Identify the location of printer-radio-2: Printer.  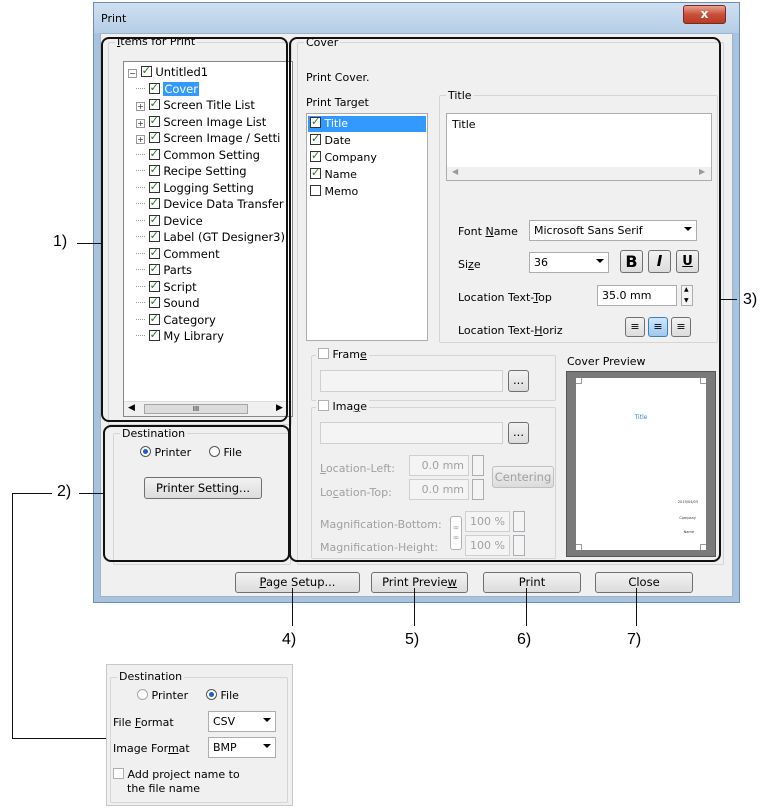
(162, 695).